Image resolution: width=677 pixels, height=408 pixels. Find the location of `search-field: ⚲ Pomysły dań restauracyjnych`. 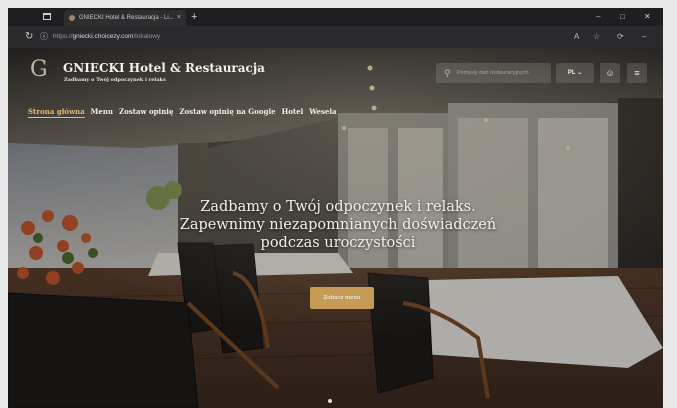

search-field: ⚲ Pomysły dań restauracyjnych is located at coordinates (493, 73).